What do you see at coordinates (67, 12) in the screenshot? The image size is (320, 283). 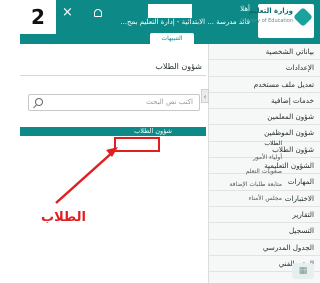 I see `close-icon: ×` at bounding box center [67, 12].